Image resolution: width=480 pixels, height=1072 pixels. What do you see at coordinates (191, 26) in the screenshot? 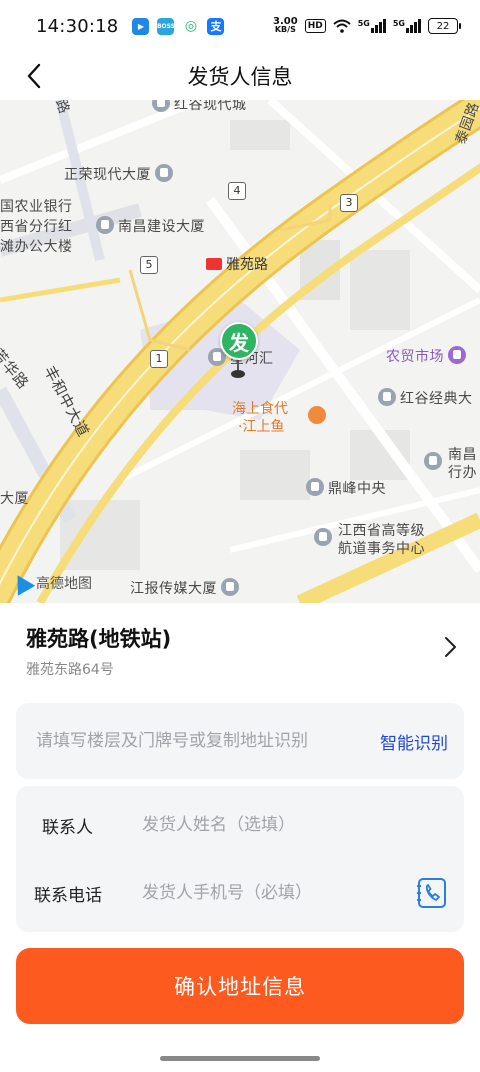
I see `app-icon-3: ◎` at bounding box center [191, 26].